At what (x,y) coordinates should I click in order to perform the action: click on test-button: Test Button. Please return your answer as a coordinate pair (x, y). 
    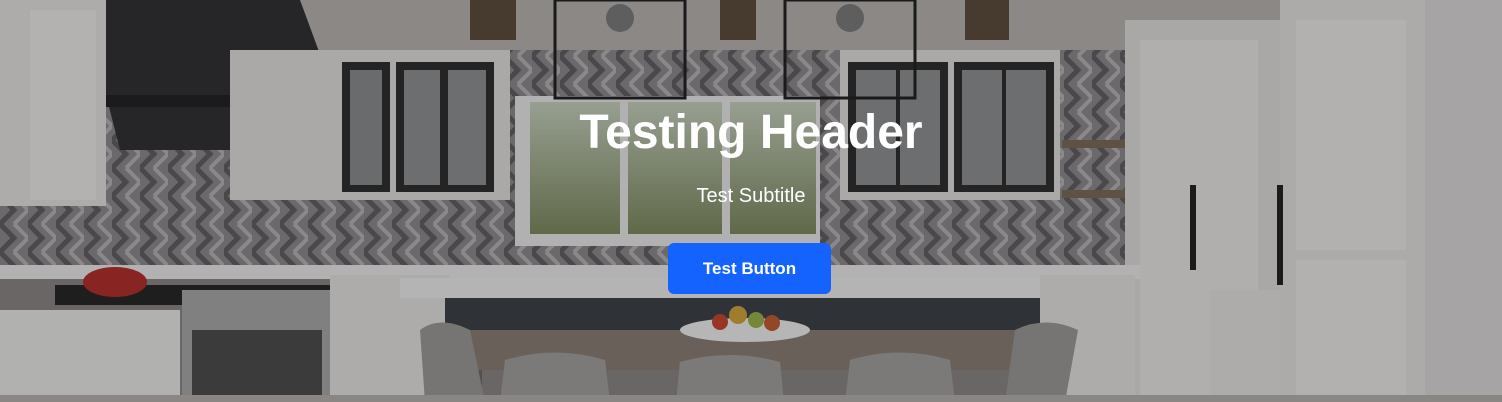
    Looking at the image, I should click on (749, 268).